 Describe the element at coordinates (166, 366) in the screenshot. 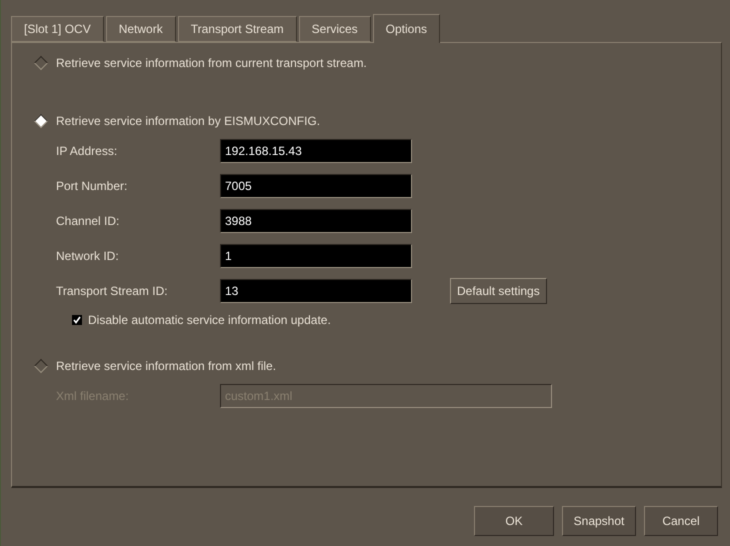

I see `radio-label: Retrieve service information from xml file.` at that location.